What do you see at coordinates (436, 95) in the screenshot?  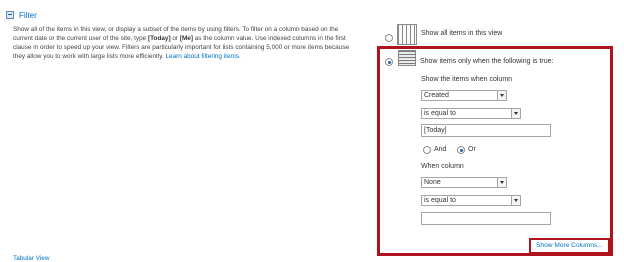 I see `clause1-column-value: Created` at bounding box center [436, 95].